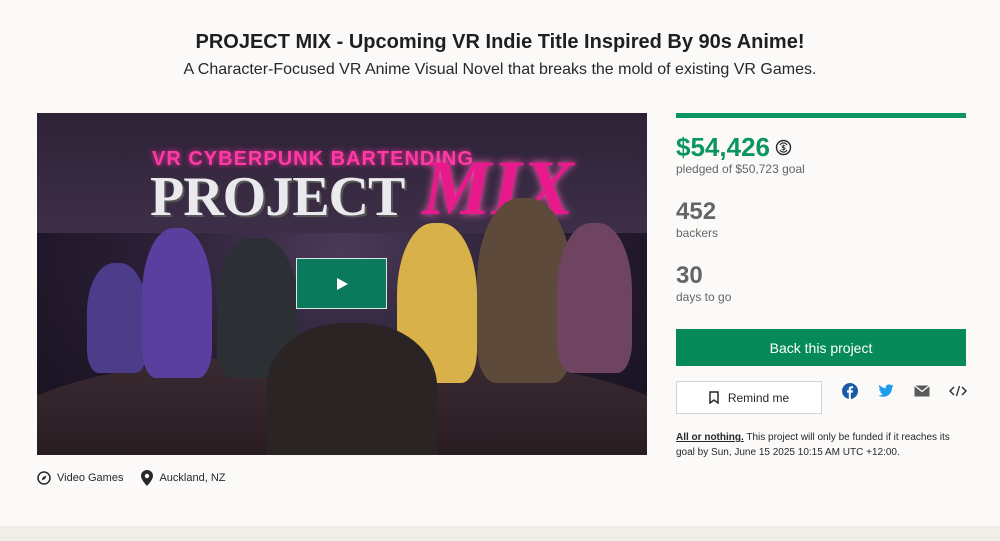 The image size is (1000, 541). What do you see at coordinates (821, 347) in the screenshot?
I see `back-project-button: Back this project` at bounding box center [821, 347].